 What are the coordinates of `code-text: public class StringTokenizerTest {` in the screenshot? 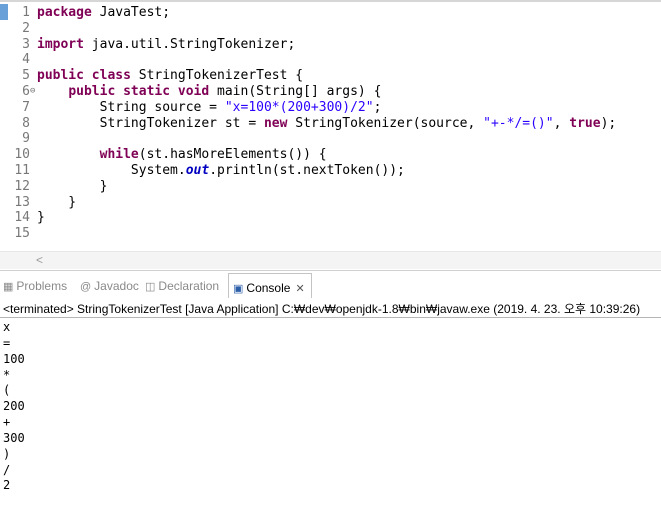 It's located at (170, 76).